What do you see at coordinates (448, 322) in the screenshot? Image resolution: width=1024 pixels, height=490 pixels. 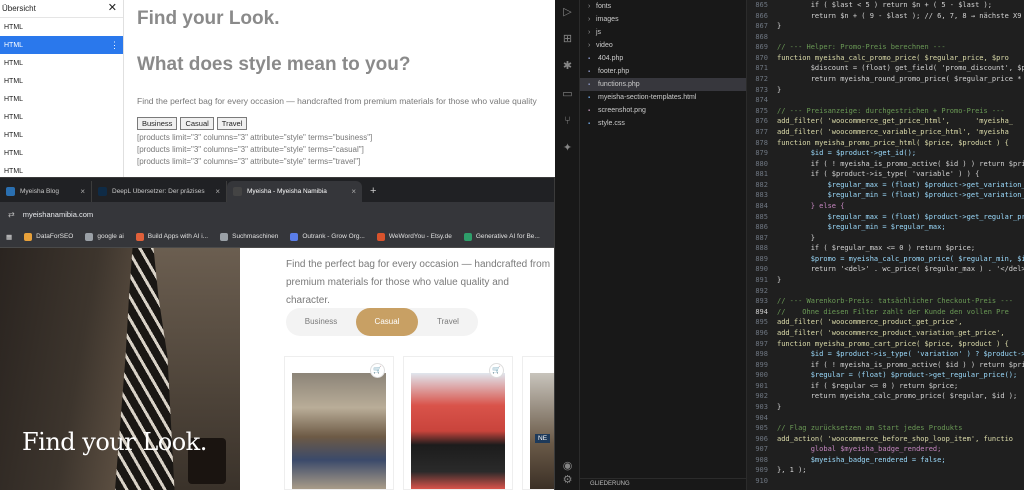 I see `pill-travel: Travel` at bounding box center [448, 322].